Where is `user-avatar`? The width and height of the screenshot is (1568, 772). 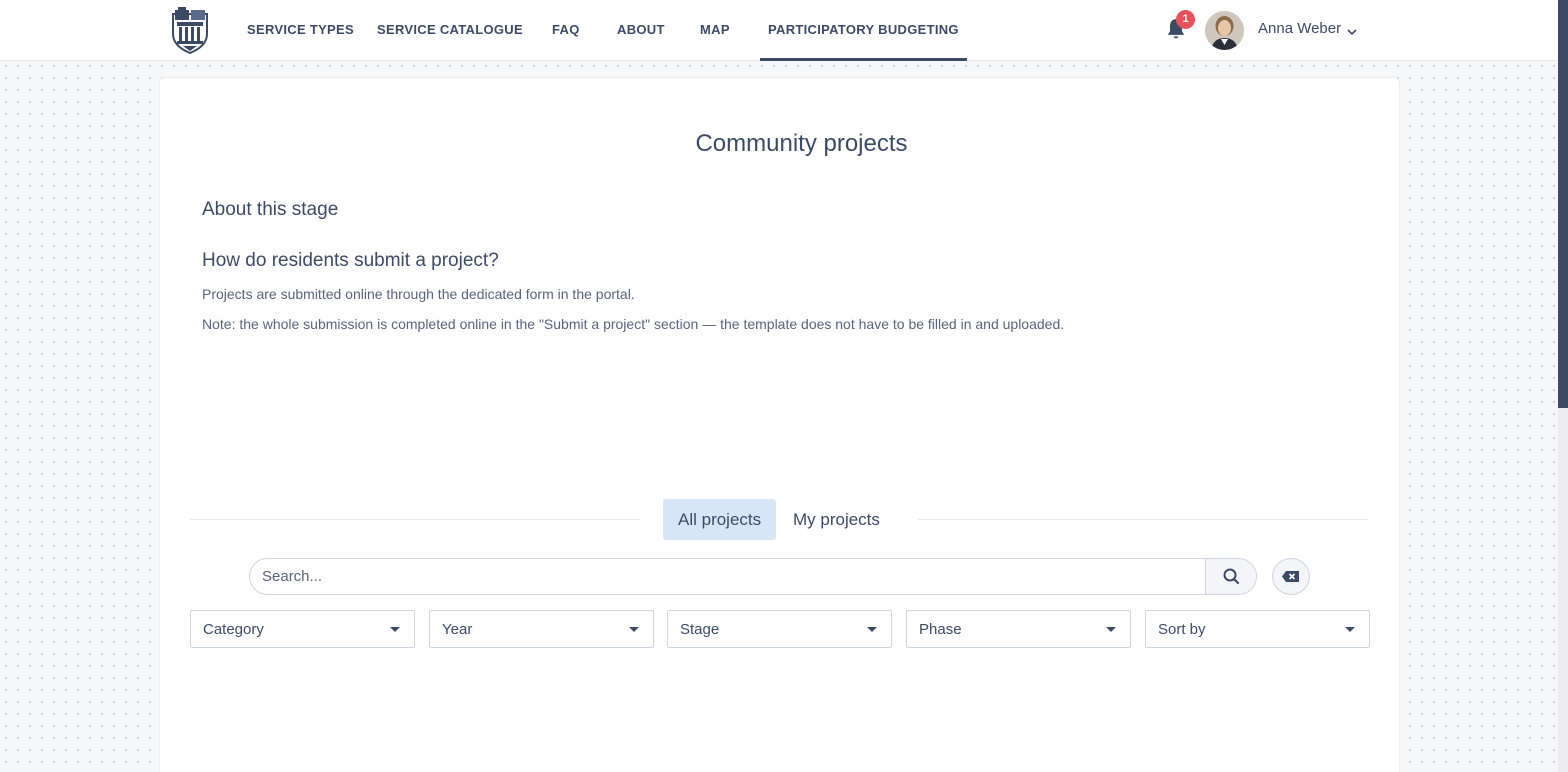 user-avatar is located at coordinates (1224, 30).